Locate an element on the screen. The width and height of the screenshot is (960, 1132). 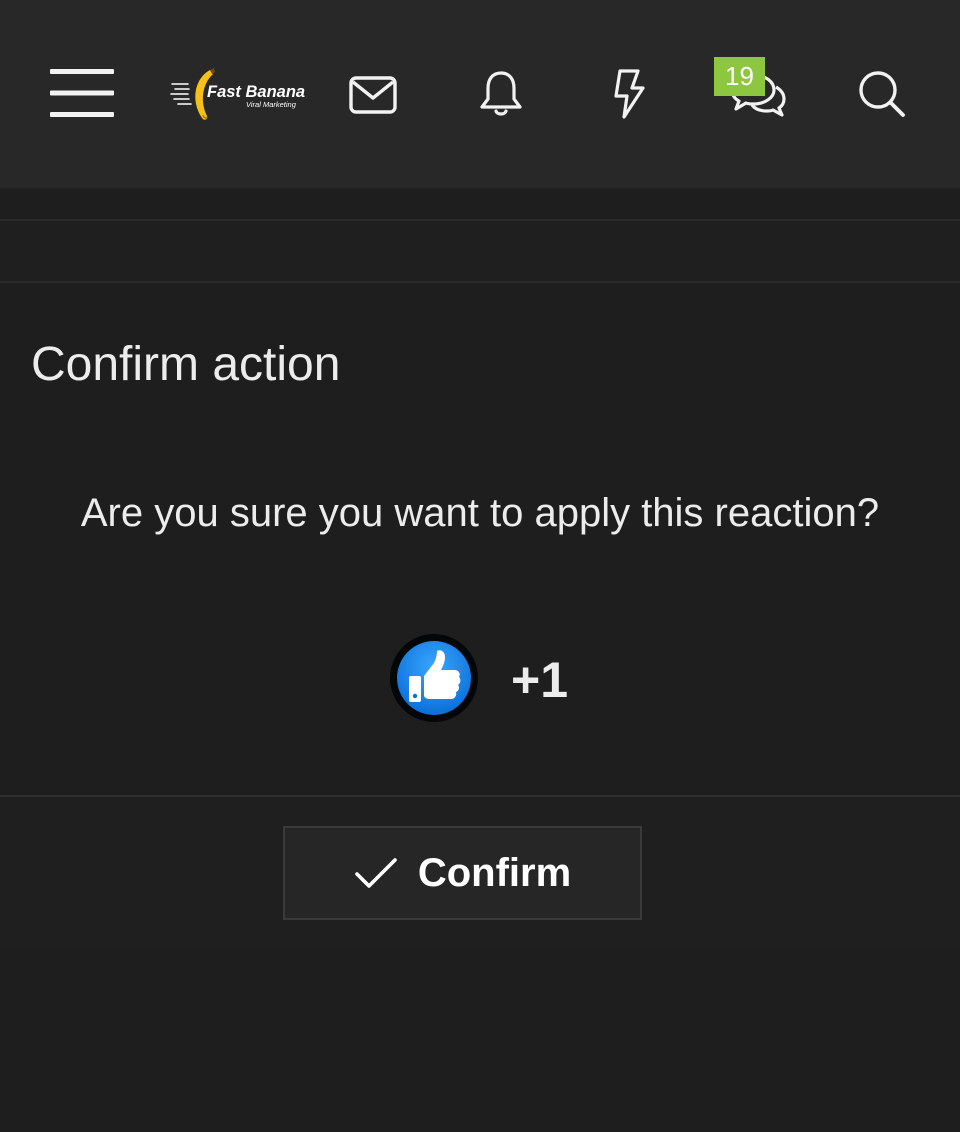
inbox-button is located at coordinates (373, 95).